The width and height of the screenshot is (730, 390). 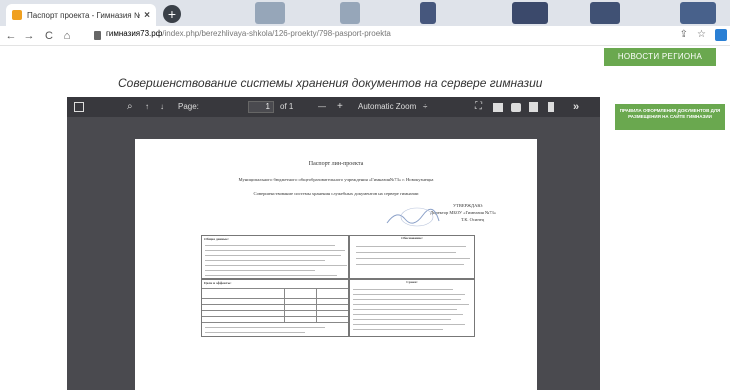 I want to click on approval-name: Т.К. Осинец, so click(x=473, y=219).